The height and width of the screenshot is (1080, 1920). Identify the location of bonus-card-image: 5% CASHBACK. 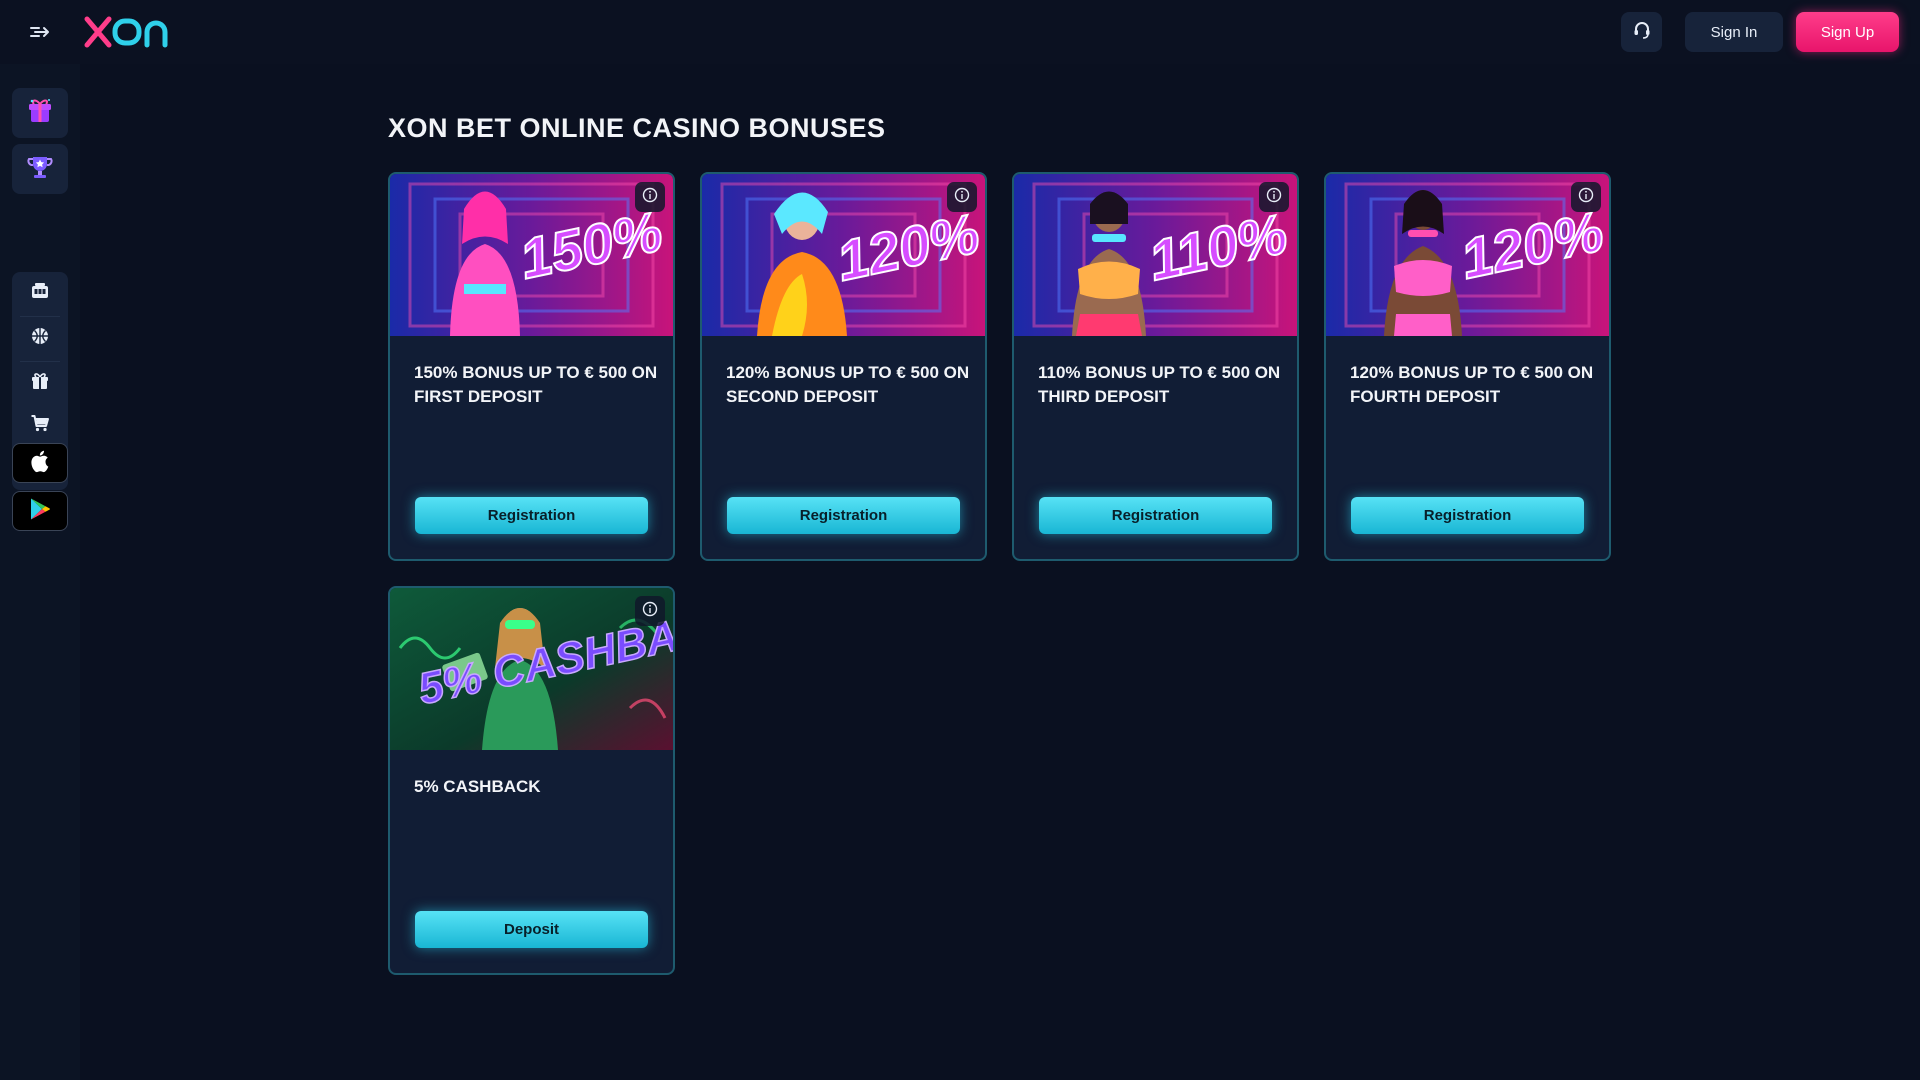
(531, 669).